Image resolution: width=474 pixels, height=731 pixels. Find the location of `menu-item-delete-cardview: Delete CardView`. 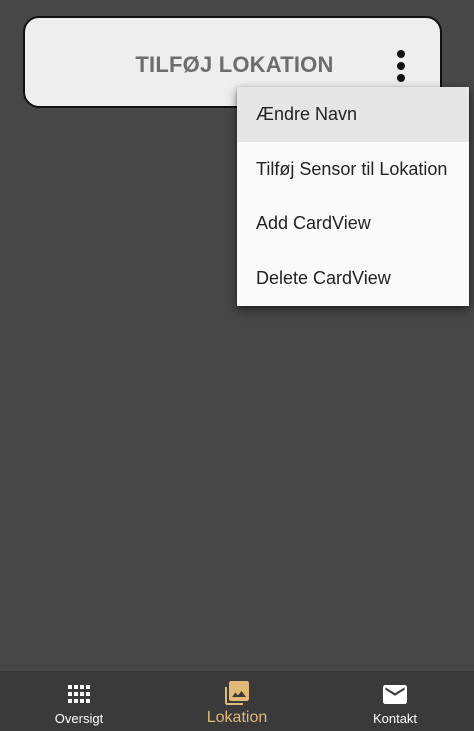

menu-item-delete-cardview: Delete CardView is located at coordinates (353, 278).